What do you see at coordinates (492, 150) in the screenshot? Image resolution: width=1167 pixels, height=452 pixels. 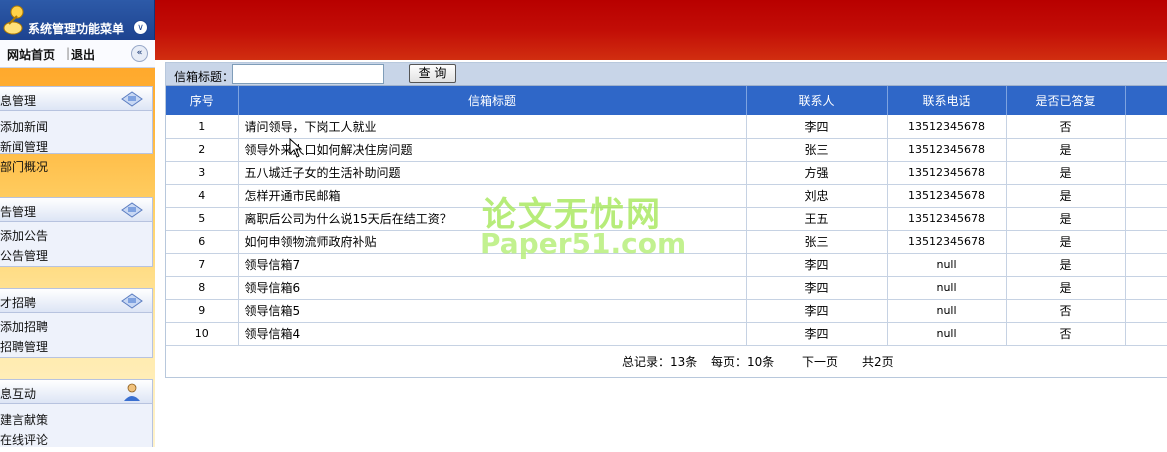 I see `cell-title: 领导外来人口如何解决住房问题` at bounding box center [492, 150].